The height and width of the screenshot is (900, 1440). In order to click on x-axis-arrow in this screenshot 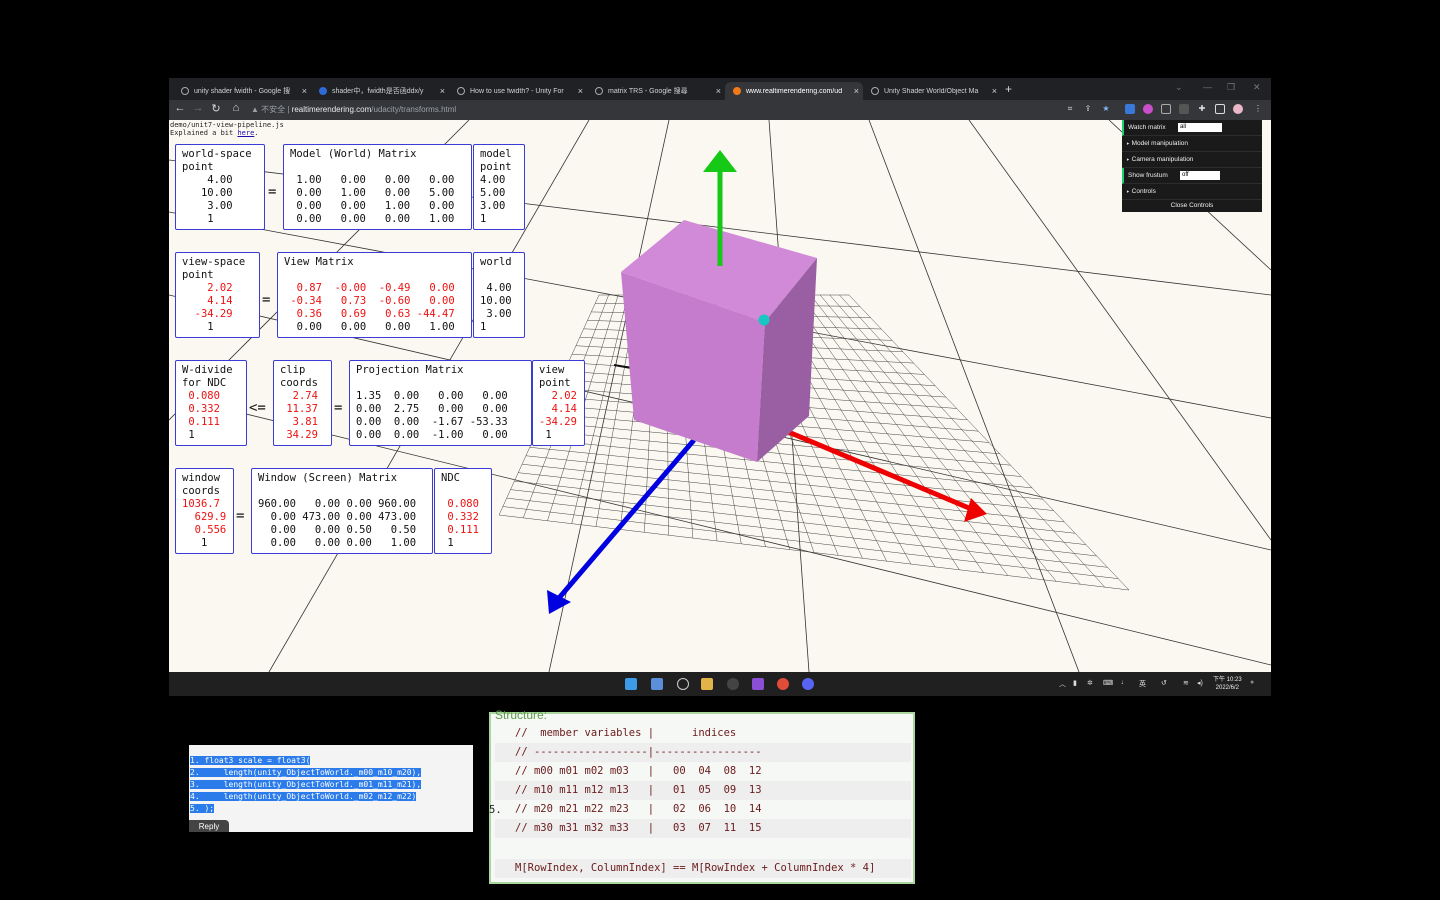, I will do `click(874, 468)`.